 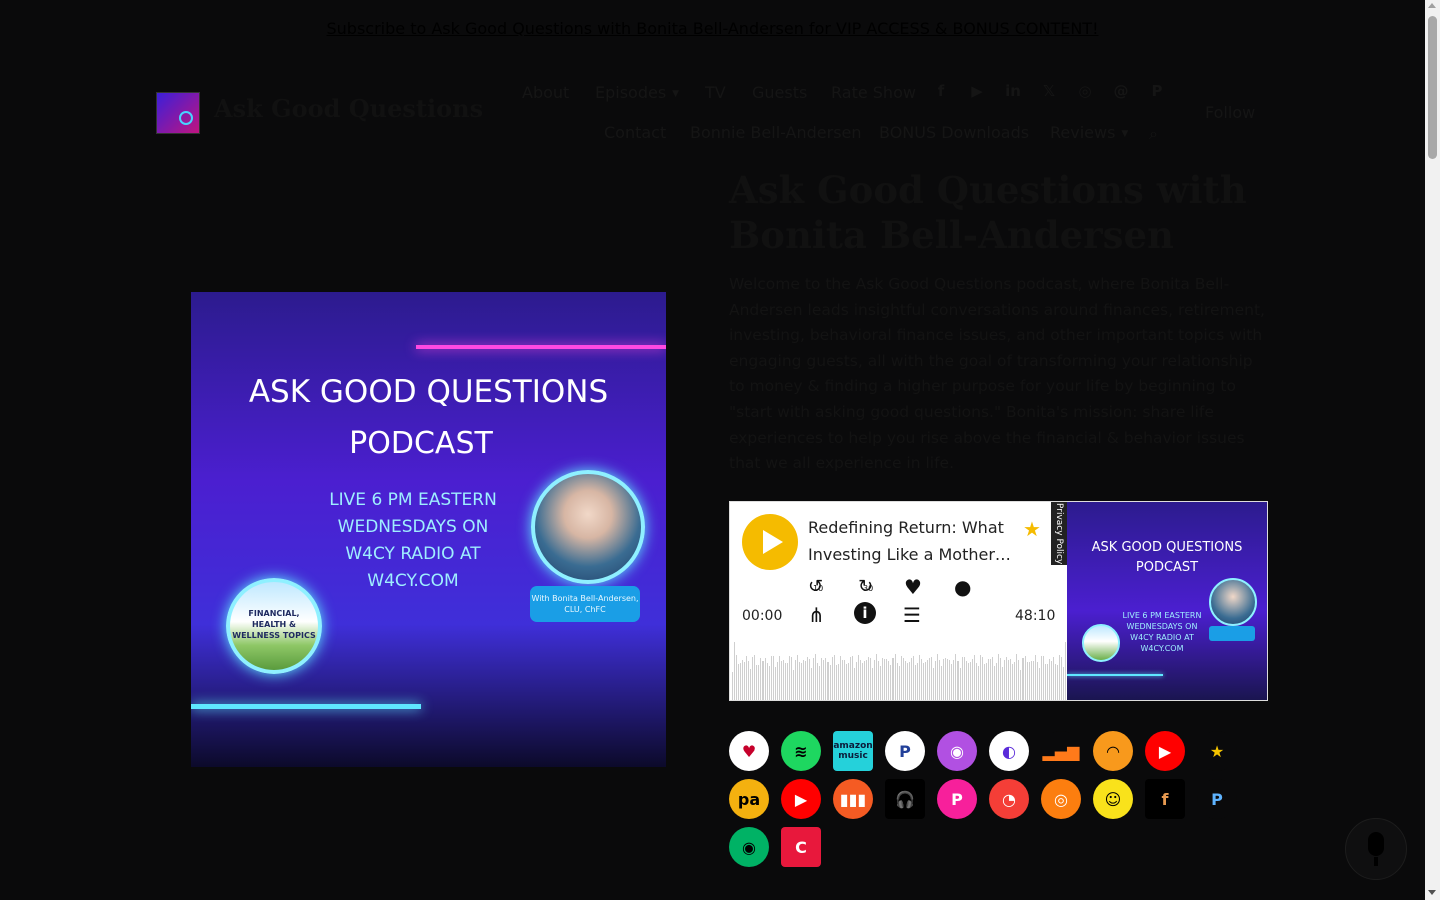 What do you see at coordinates (1232, 633) in the screenshot?
I see `artwork-badge` at bounding box center [1232, 633].